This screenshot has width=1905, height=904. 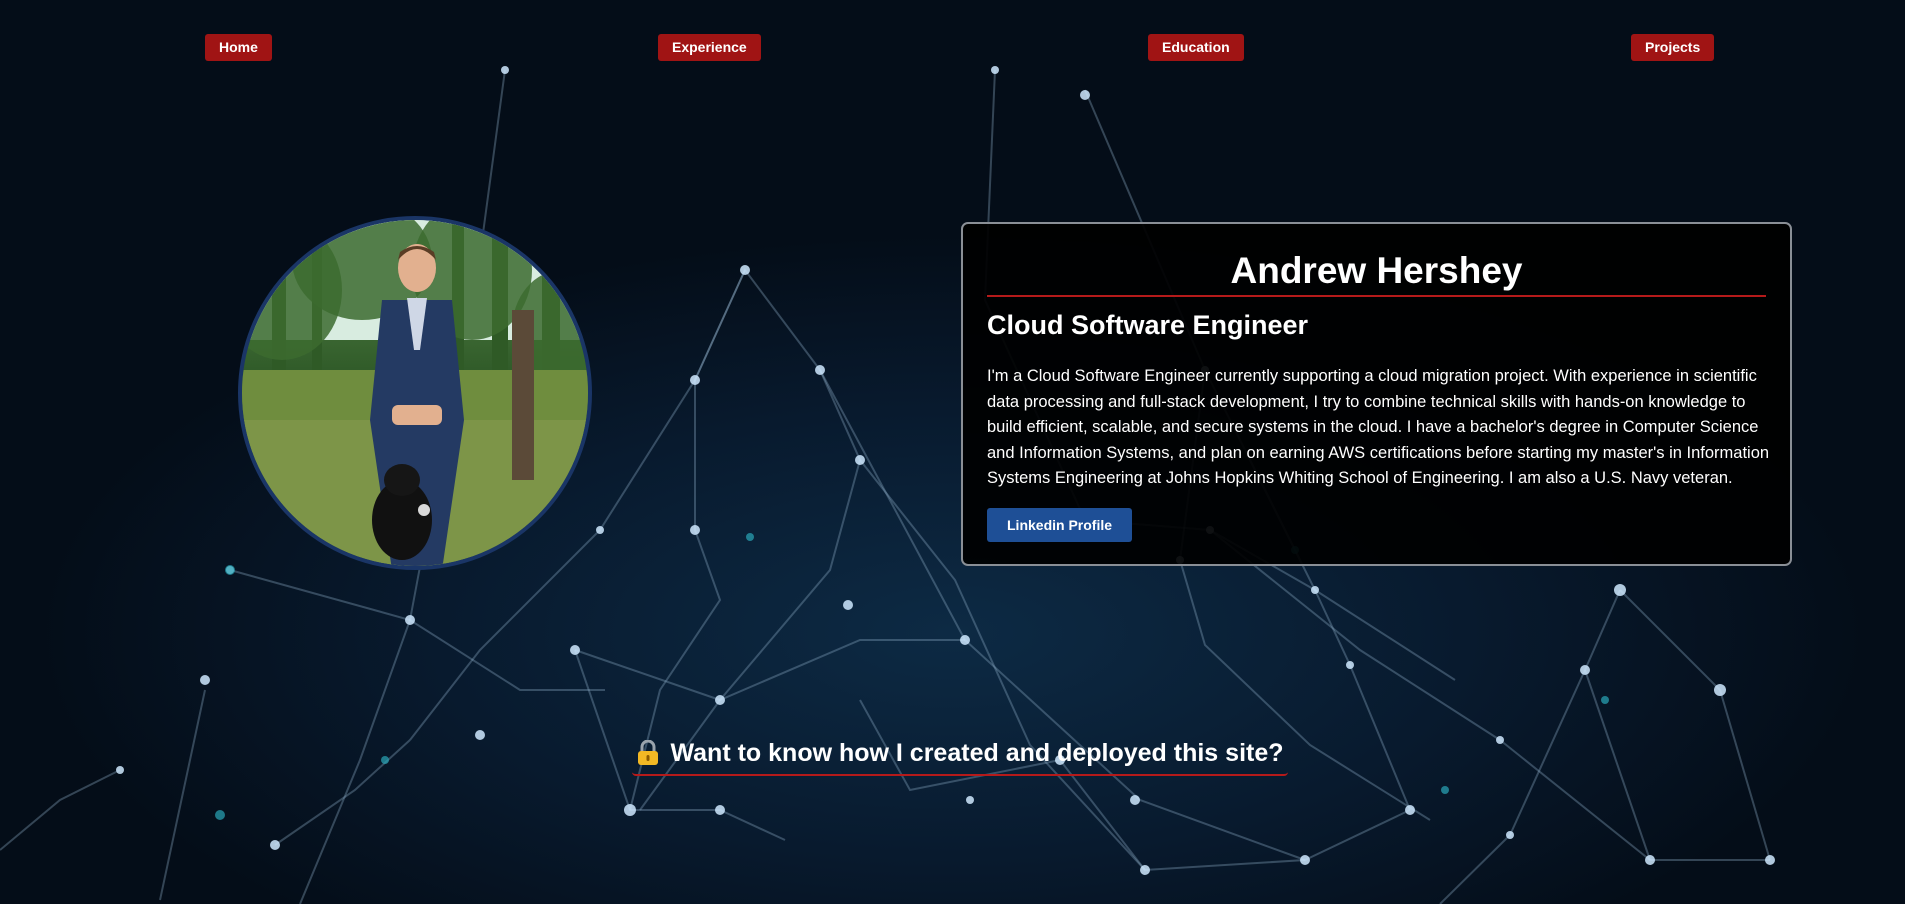 I want to click on nav-education-button: Education, so click(x=1196, y=47).